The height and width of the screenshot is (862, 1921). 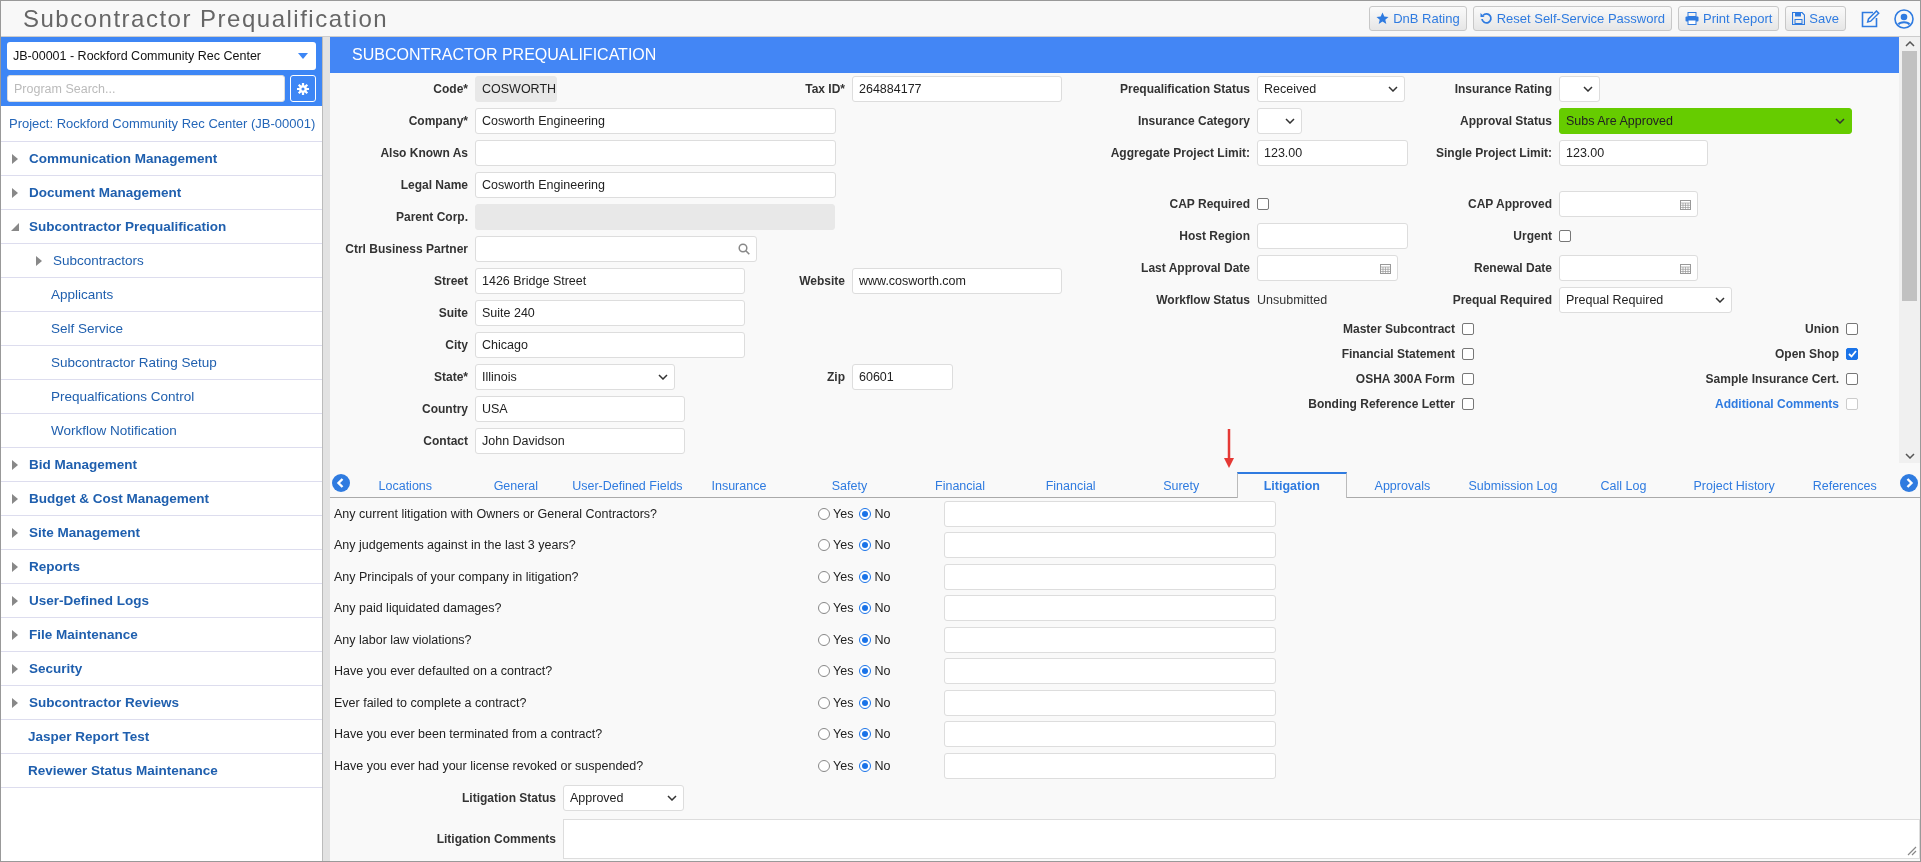 I want to click on menu-item: Reports, so click(x=161, y=567).